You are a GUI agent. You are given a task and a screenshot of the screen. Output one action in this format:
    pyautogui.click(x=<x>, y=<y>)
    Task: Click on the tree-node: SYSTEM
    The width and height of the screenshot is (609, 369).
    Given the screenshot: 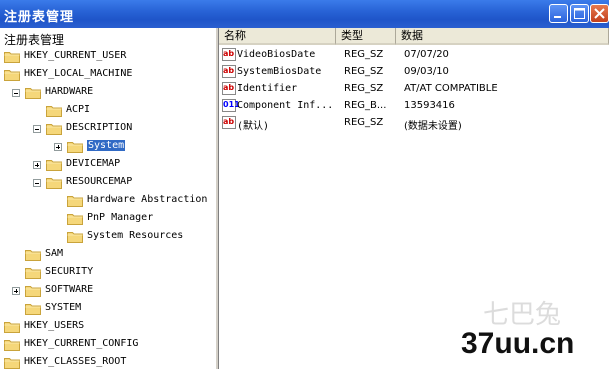 What is the action you would take?
    pyautogui.click(x=107, y=309)
    